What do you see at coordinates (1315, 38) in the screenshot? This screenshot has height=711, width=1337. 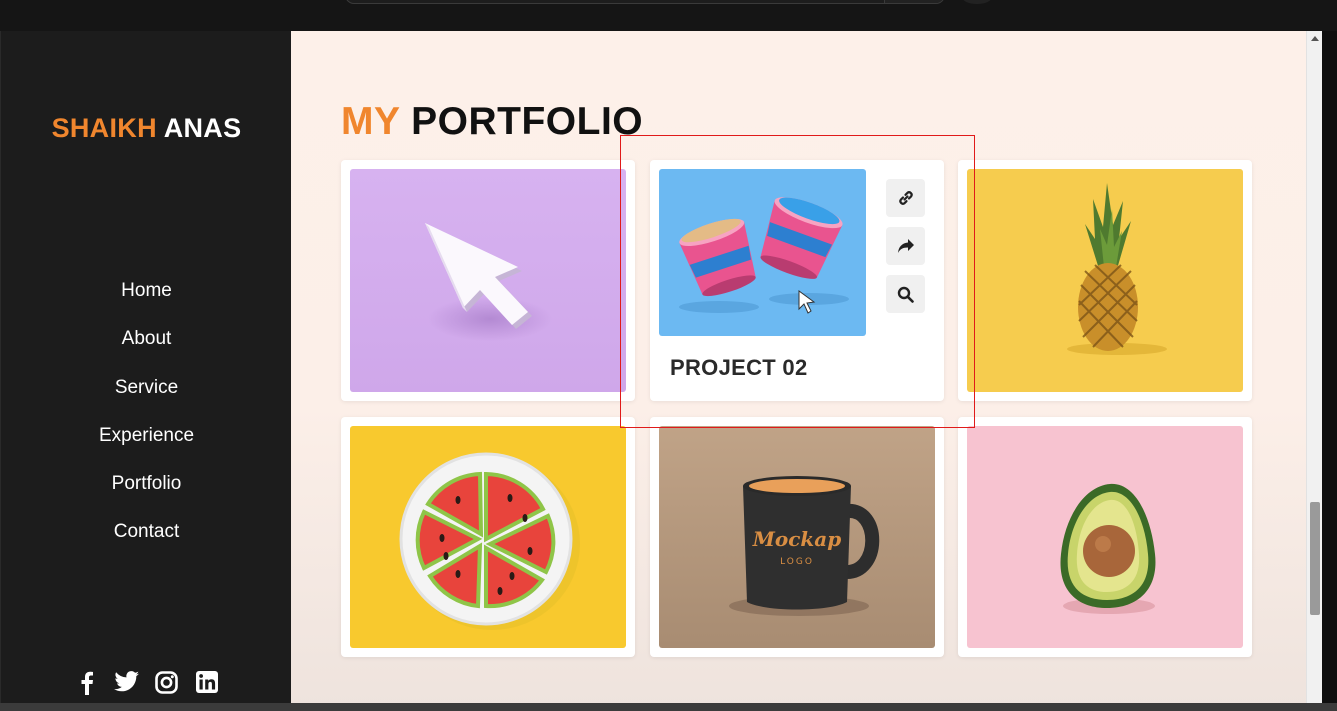 I see `scroll-up-icon` at bounding box center [1315, 38].